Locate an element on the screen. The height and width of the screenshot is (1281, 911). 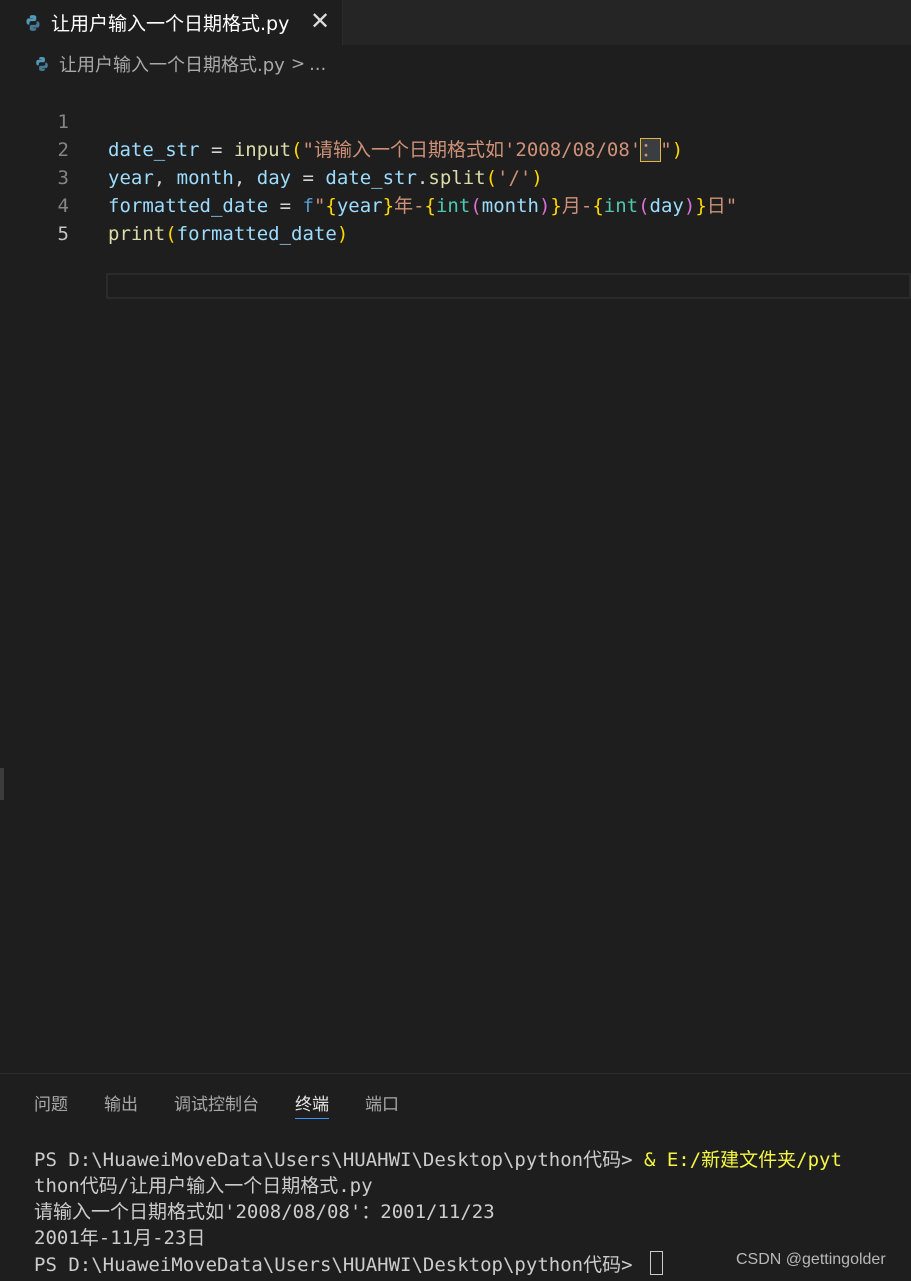
code-line: 4 print(formatted_date) is located at coordinates (455, 204).